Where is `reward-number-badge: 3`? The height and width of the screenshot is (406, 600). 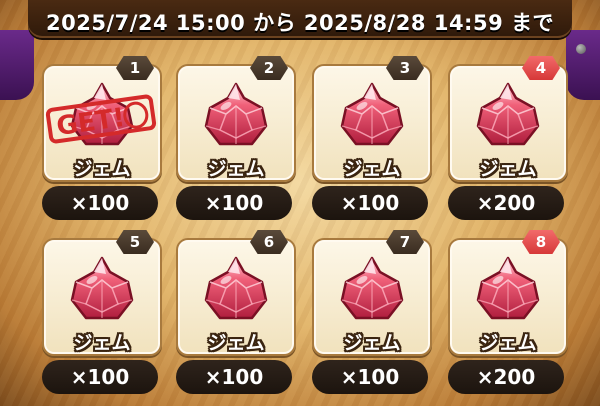
reward-number-badge: 3 is located at coordinates (405, 68).